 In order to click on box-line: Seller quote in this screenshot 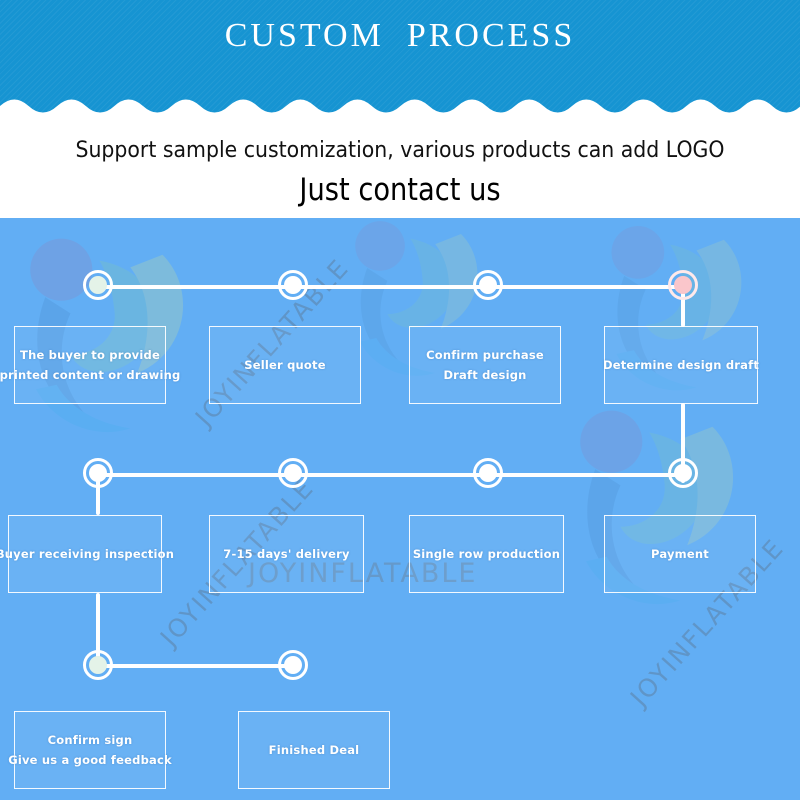, I will do `click(285, 365)`.